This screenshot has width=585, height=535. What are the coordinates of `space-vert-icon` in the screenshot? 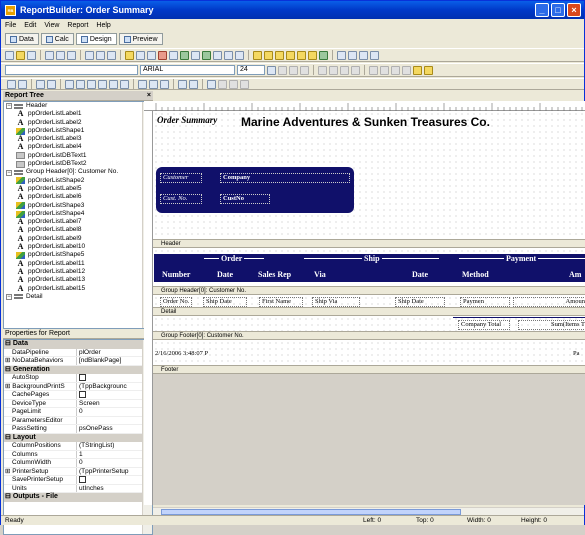 It's located at (102, 84).